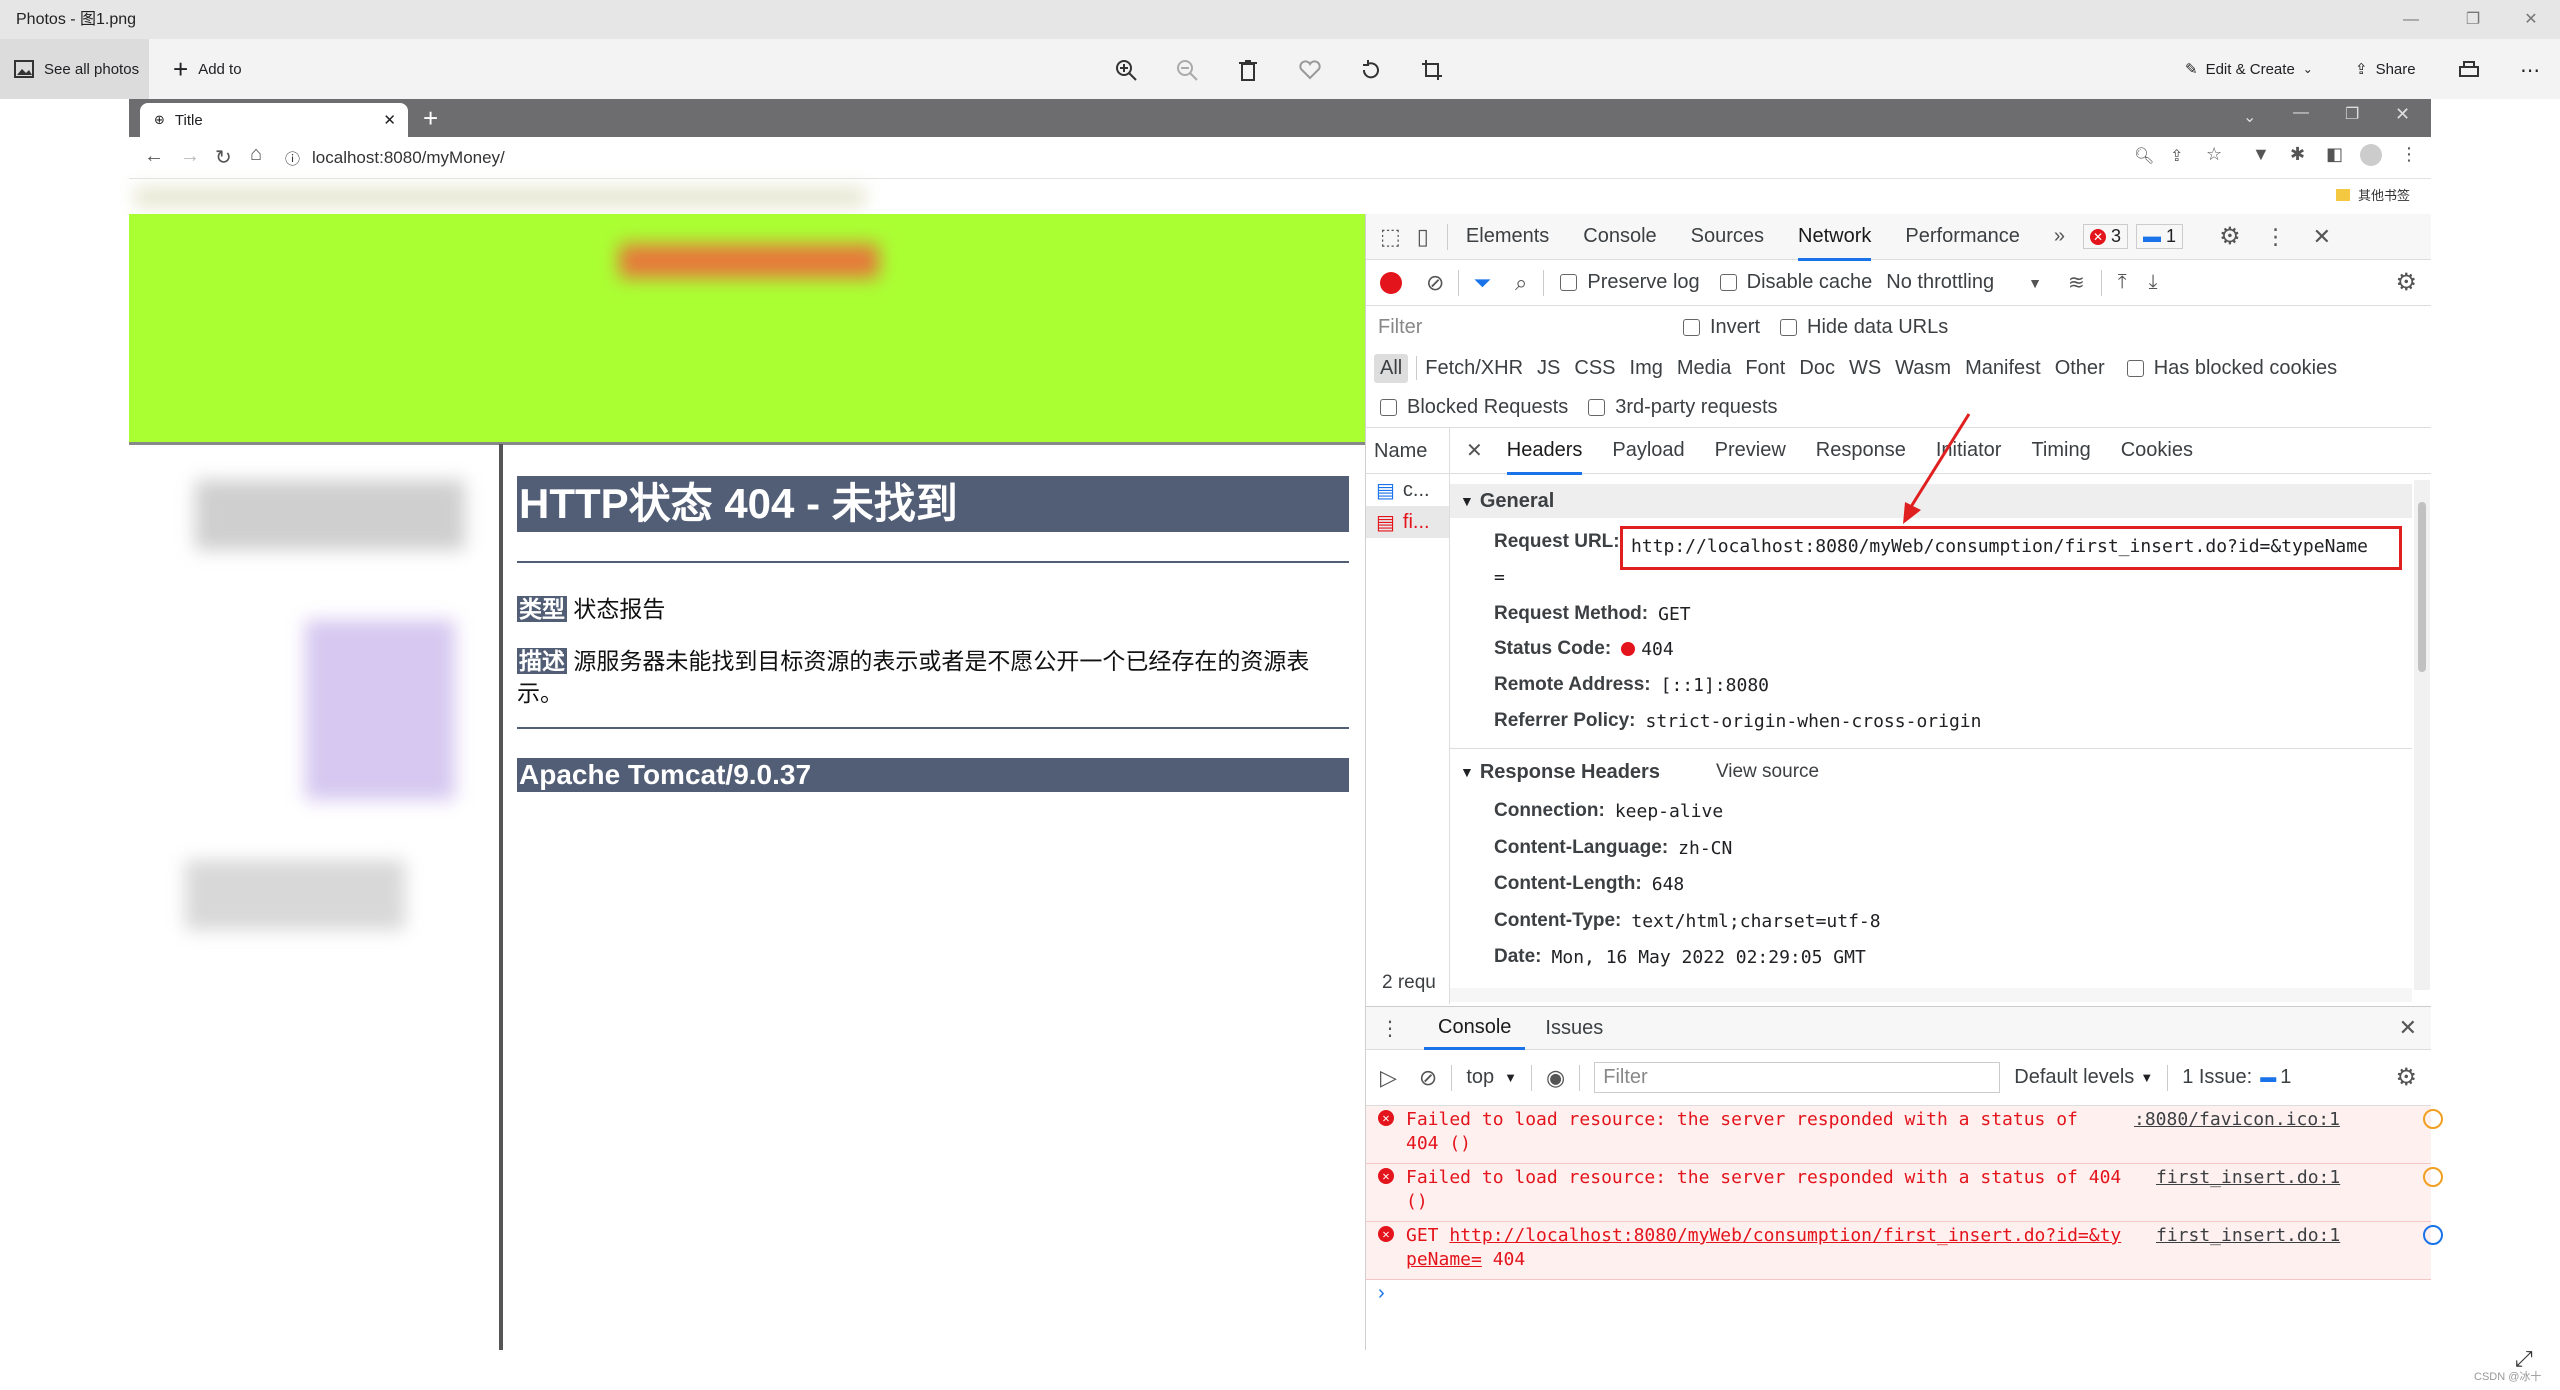 Image resolution: width=2560 pixels, height=1390 pixels. What do you see at coordinates (190, 156) in the screenshot?
I see `forward-icon: →` at bounding box center [190, 156].